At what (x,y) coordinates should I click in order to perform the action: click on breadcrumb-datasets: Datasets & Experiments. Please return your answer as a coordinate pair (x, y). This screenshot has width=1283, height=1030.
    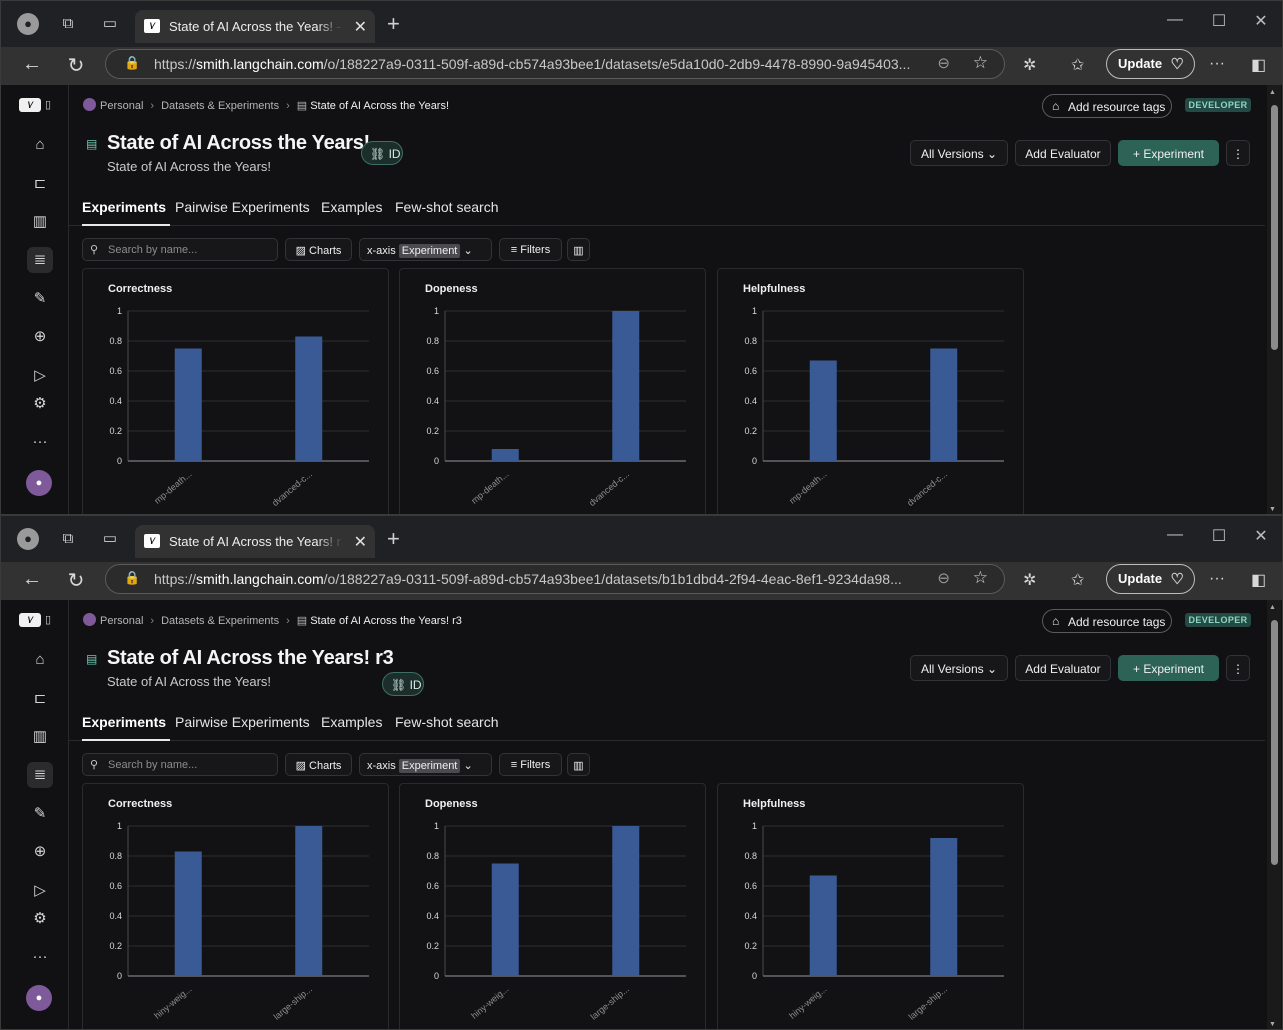
    Looking at the image, I should click on (220, 106).